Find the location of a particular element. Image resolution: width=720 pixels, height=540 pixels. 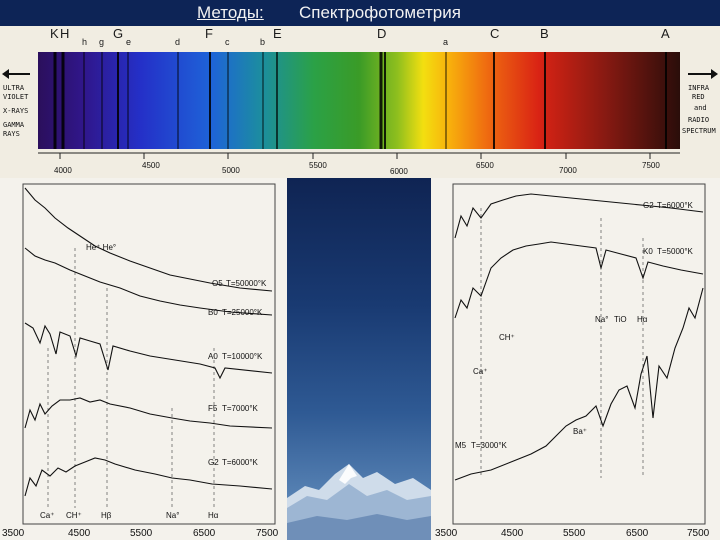

h-alpha-right-label: Hα is located at coordinates (642, 319).